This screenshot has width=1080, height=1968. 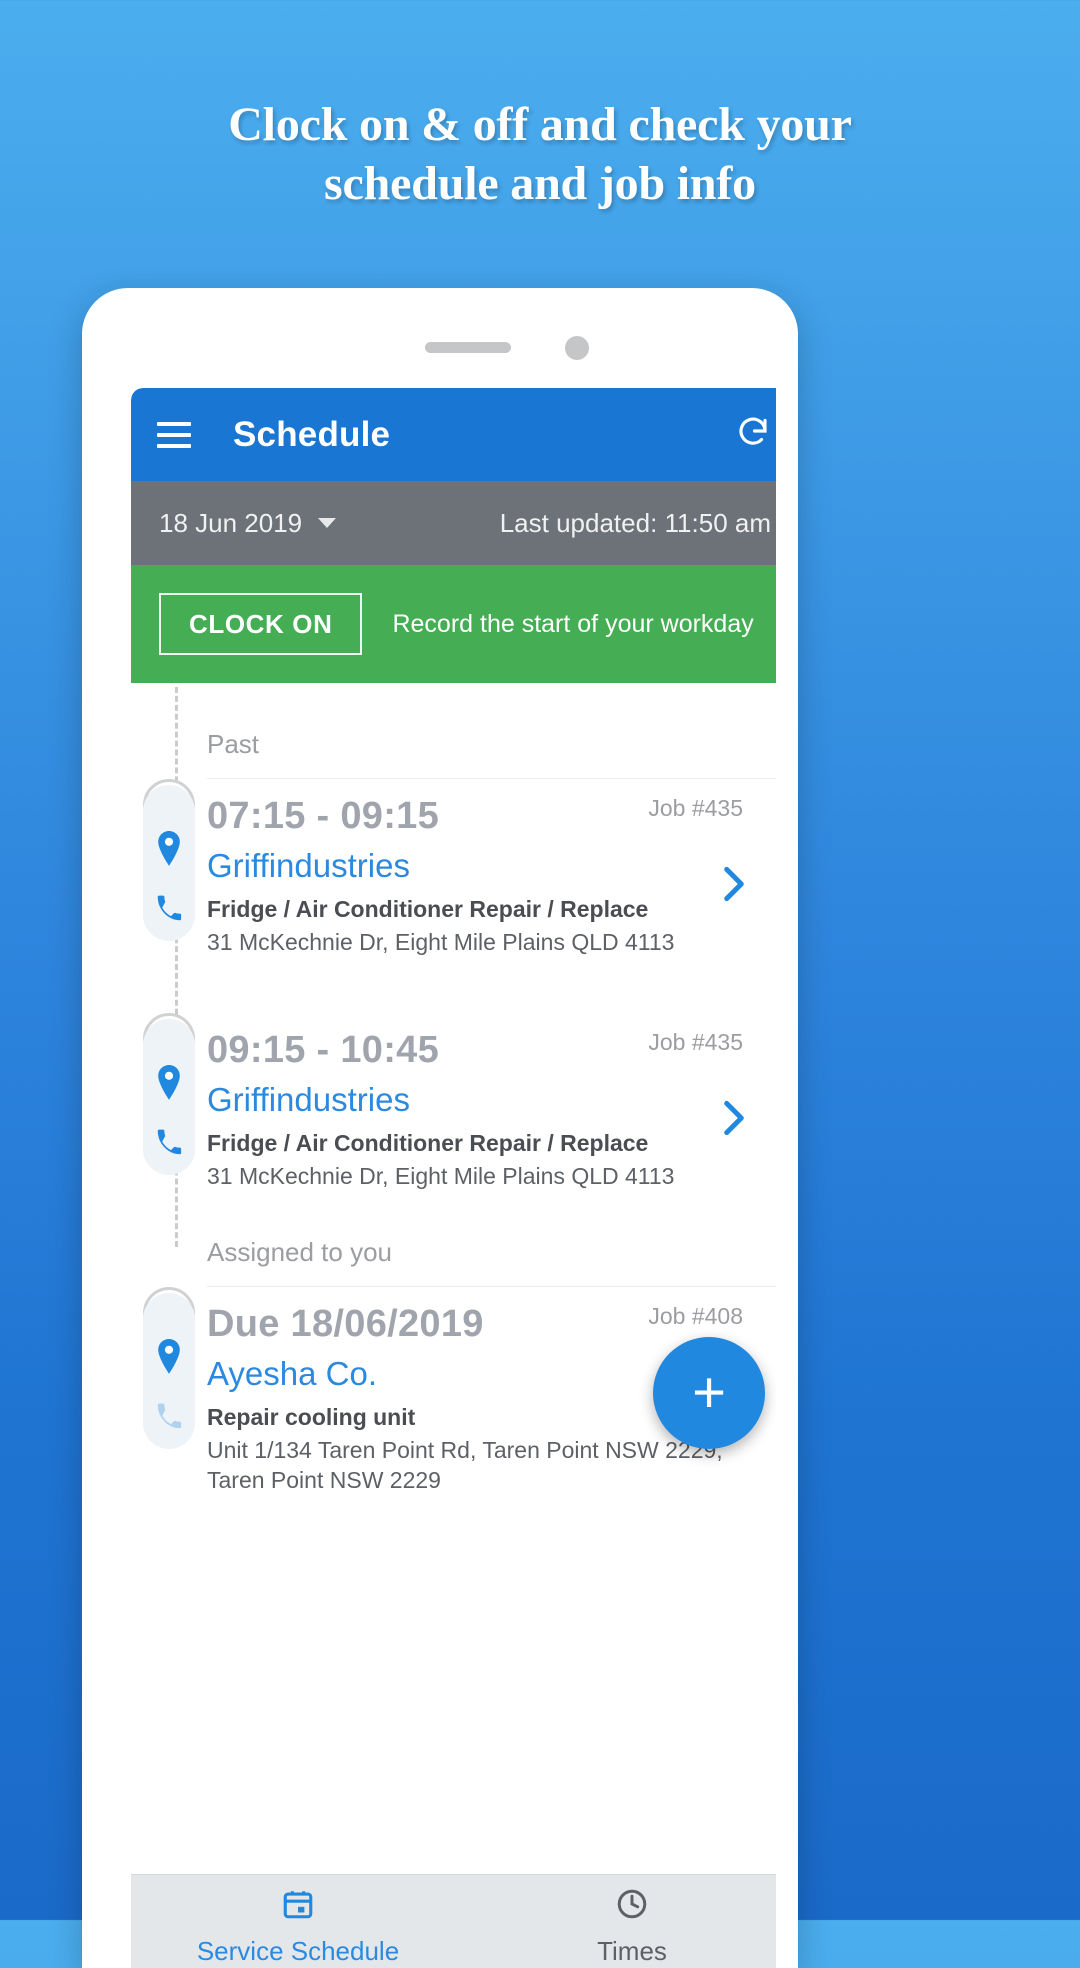 I want to click on entry-job-number: Job #408, so click(x=695, y=1316).